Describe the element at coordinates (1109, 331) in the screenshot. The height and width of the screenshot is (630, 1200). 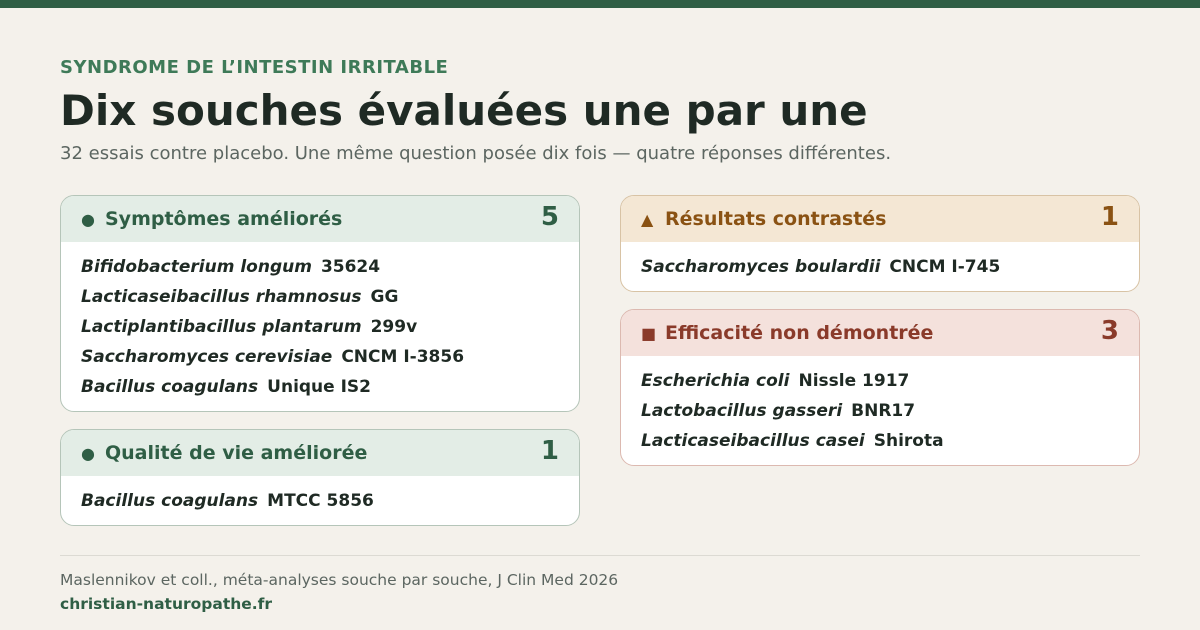
I see `card-count: 3` at that location.